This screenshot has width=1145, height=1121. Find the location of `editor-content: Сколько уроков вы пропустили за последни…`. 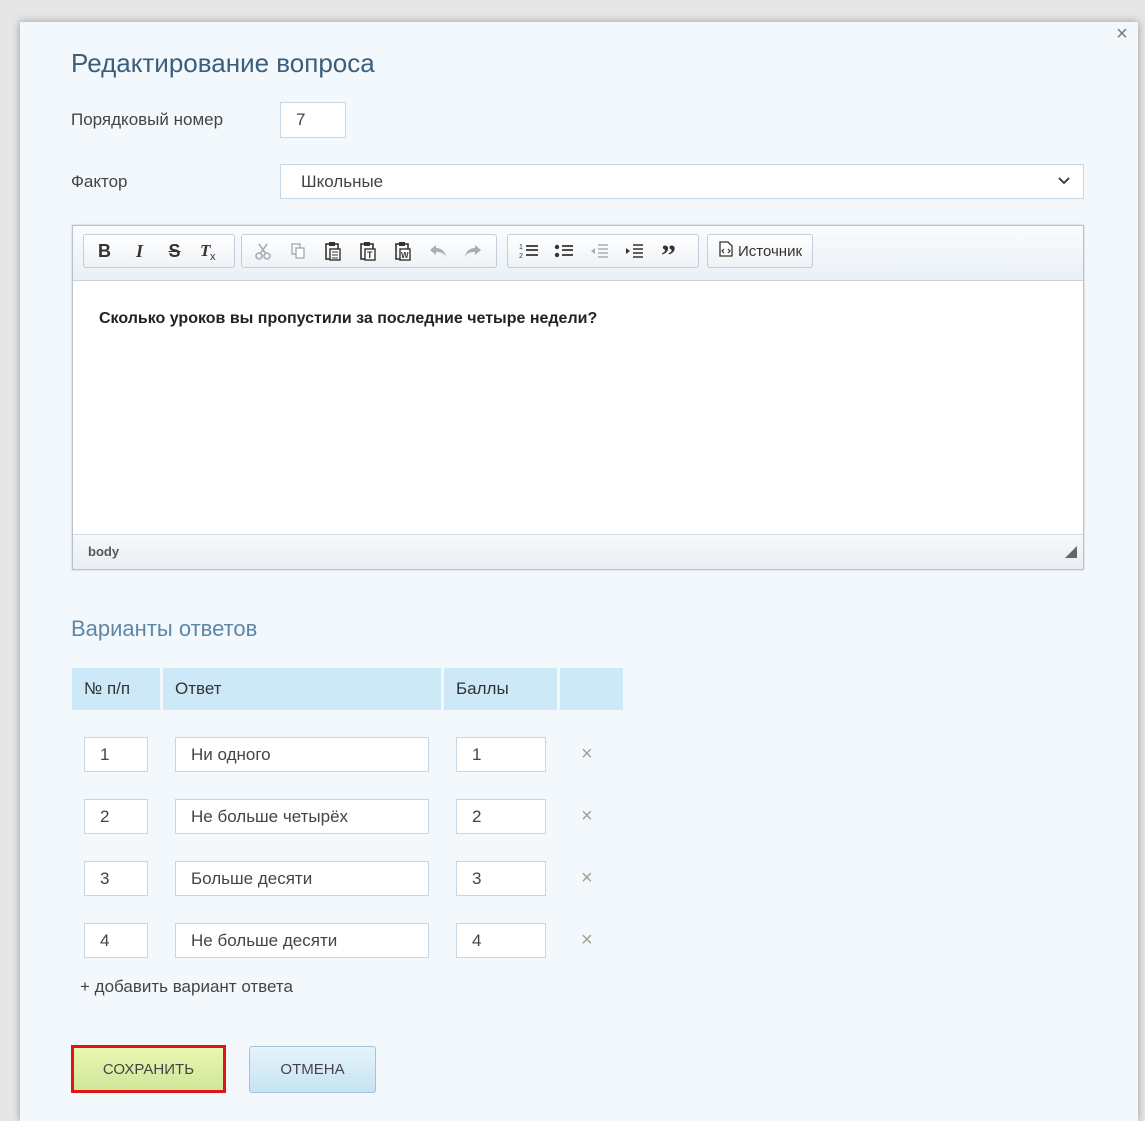

editor-content: Сколько уроков вы пропустили за последни… is located at coordinates (348, 319).